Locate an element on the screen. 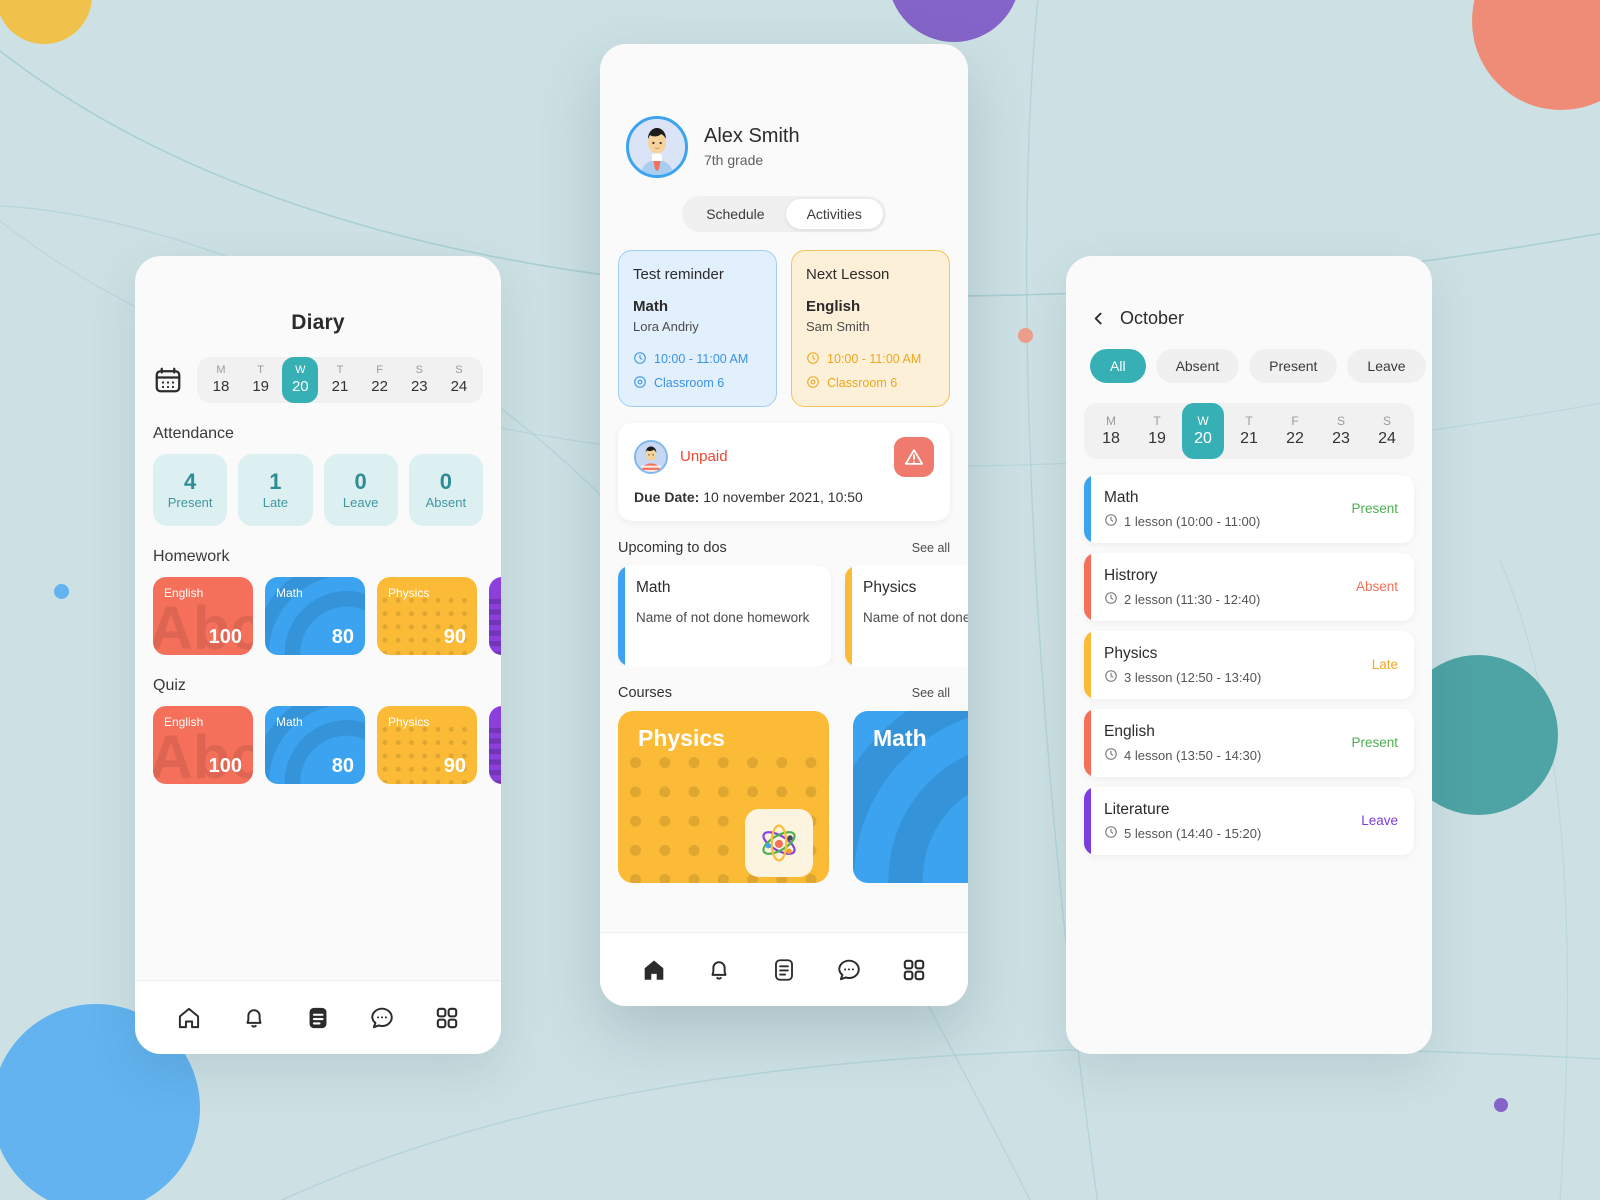 The image size is (1600, 1200). week-selector: M 18 T 19 W 20 T 21 F 22 S 23 S 24 is located at coordinates (318, 380).